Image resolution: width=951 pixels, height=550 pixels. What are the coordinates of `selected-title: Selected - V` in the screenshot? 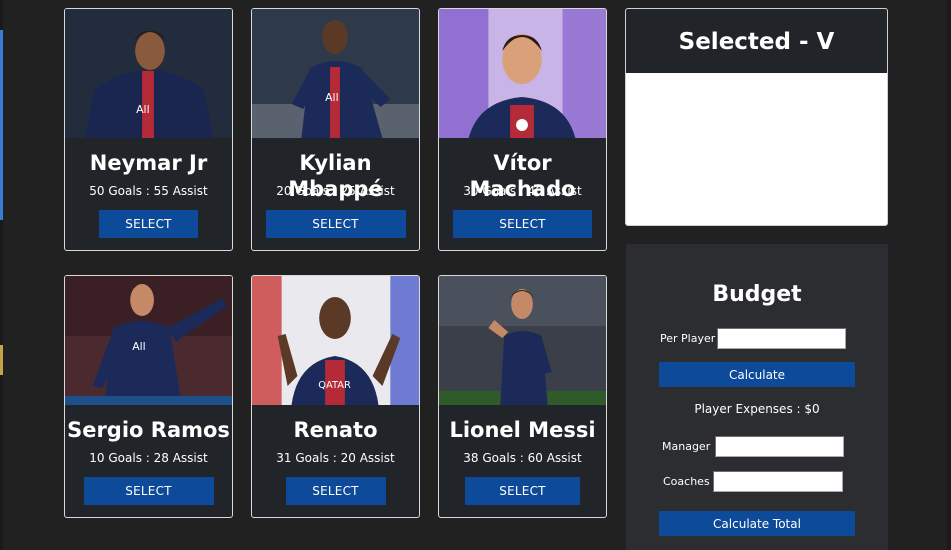 It's located at (756, 41).